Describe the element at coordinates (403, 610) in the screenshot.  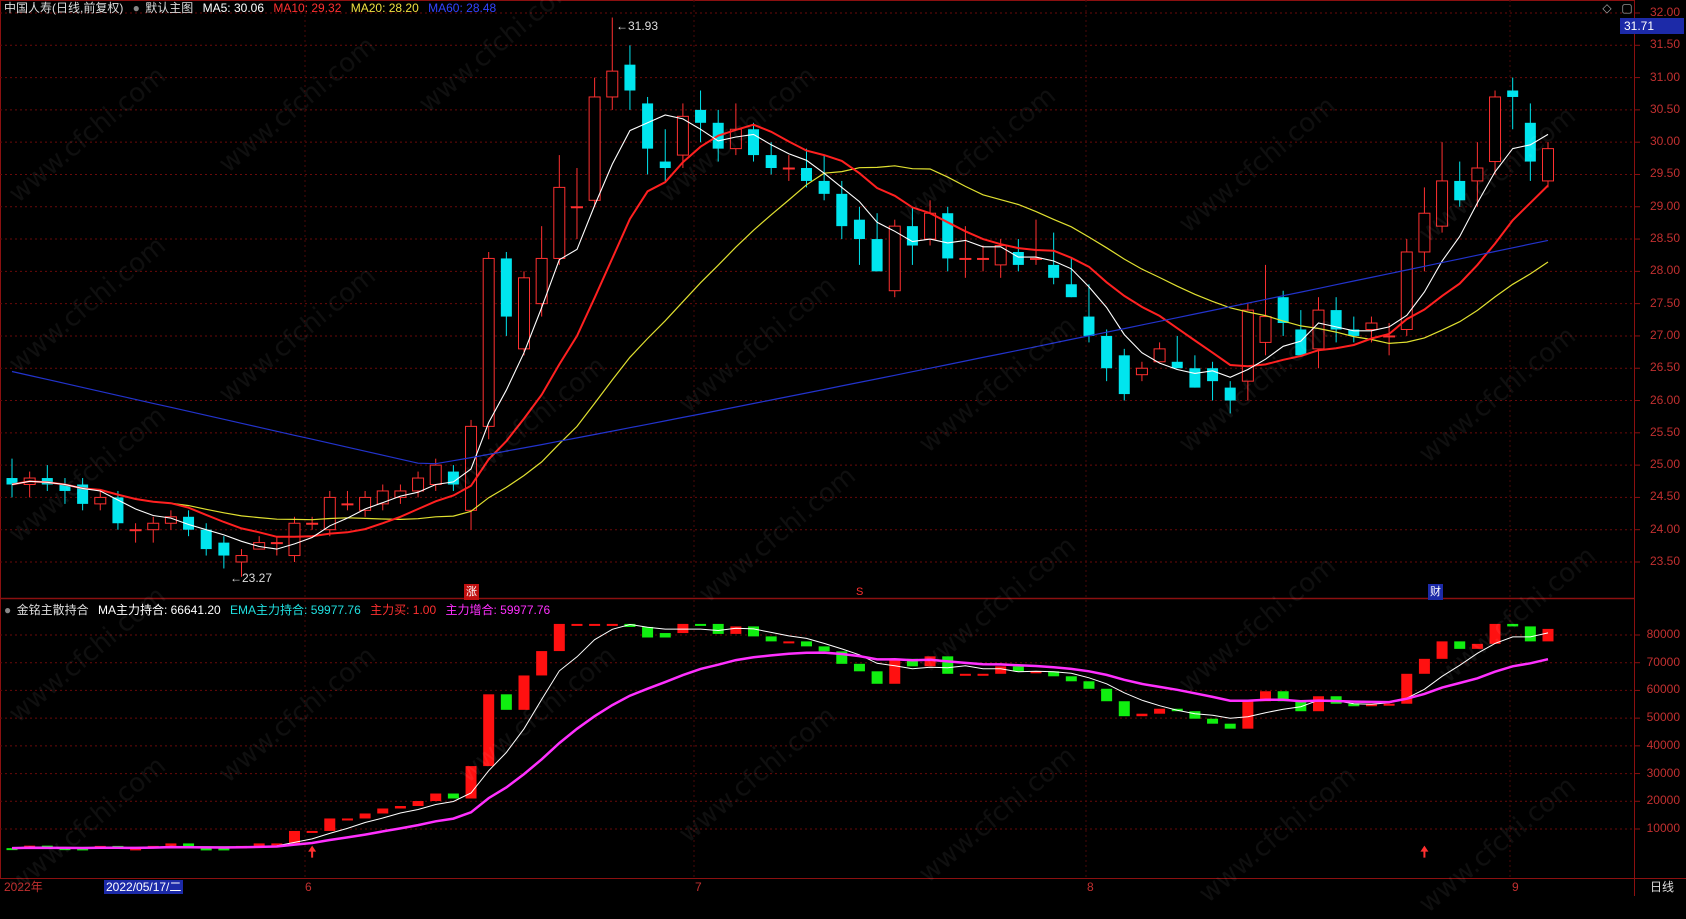
I see `main-buy-label: 主力买: 1.00` at that location.